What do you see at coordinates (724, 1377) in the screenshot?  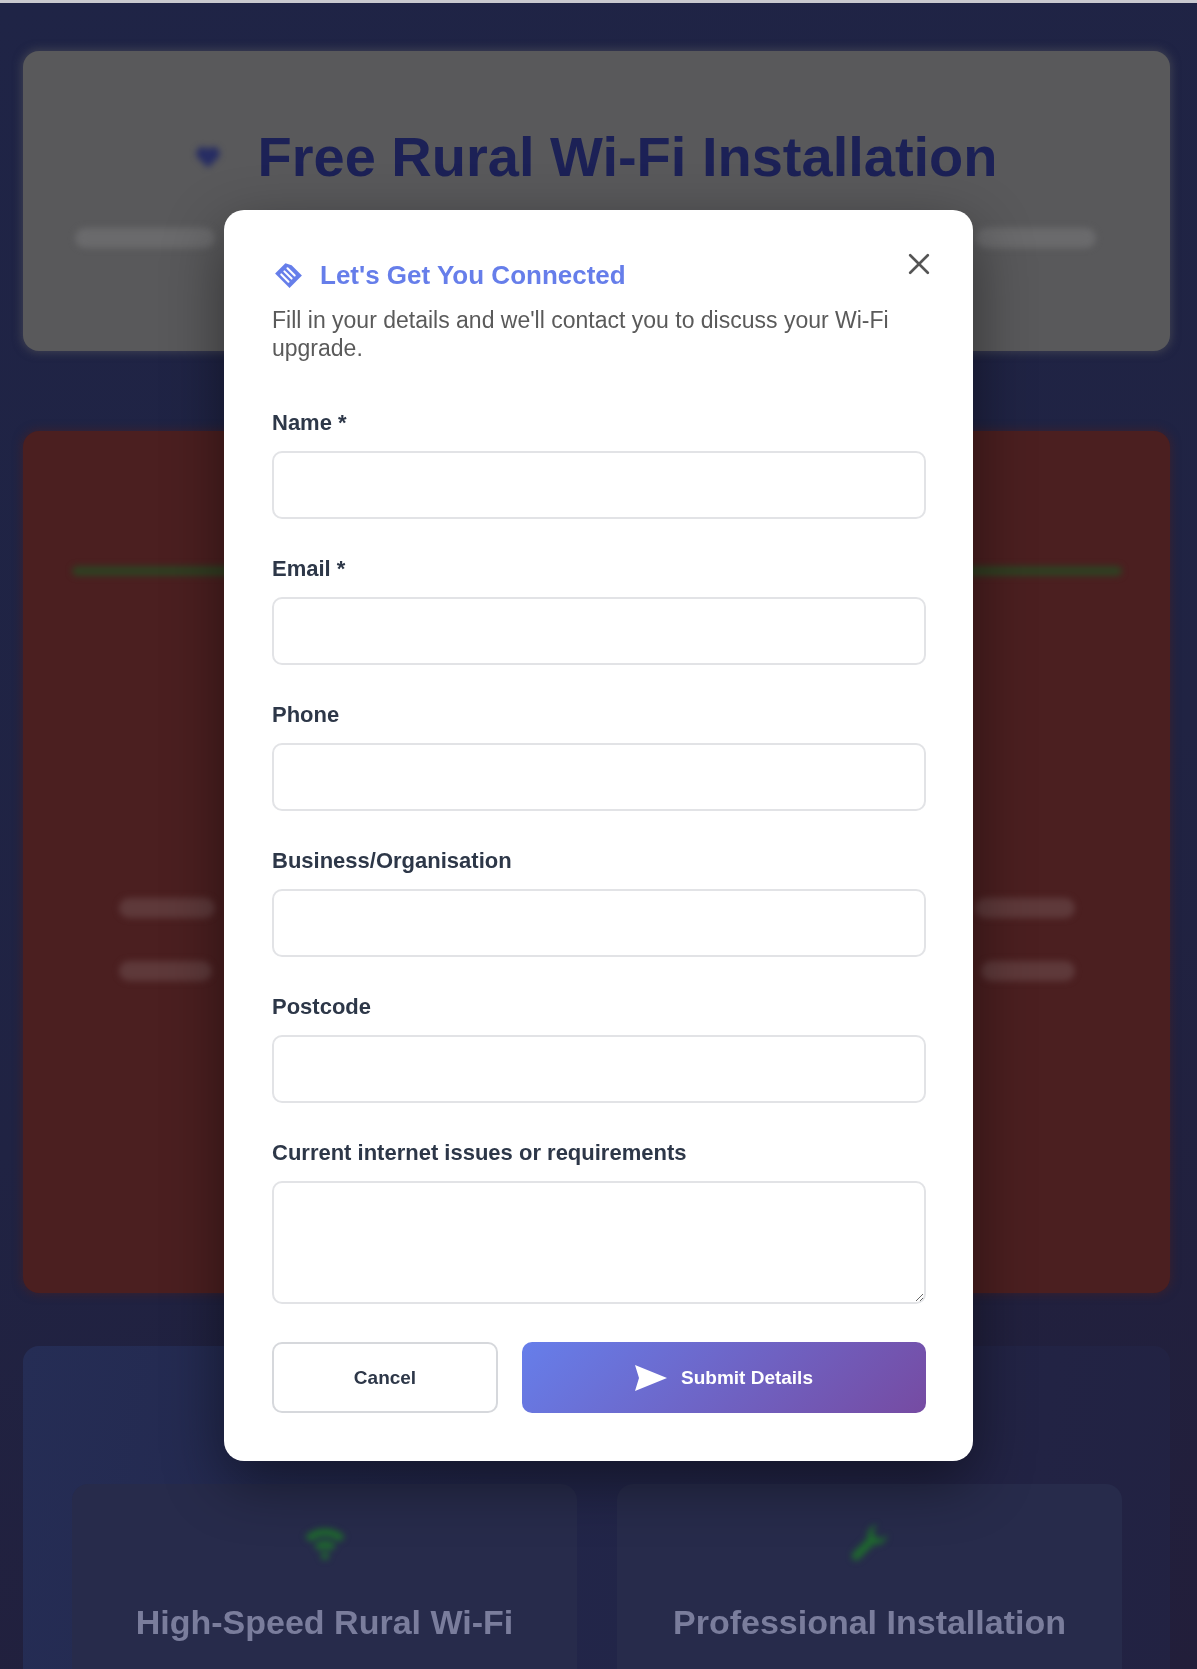 I see `submit-button: Submit Details` at bounding box center [724, 1377].